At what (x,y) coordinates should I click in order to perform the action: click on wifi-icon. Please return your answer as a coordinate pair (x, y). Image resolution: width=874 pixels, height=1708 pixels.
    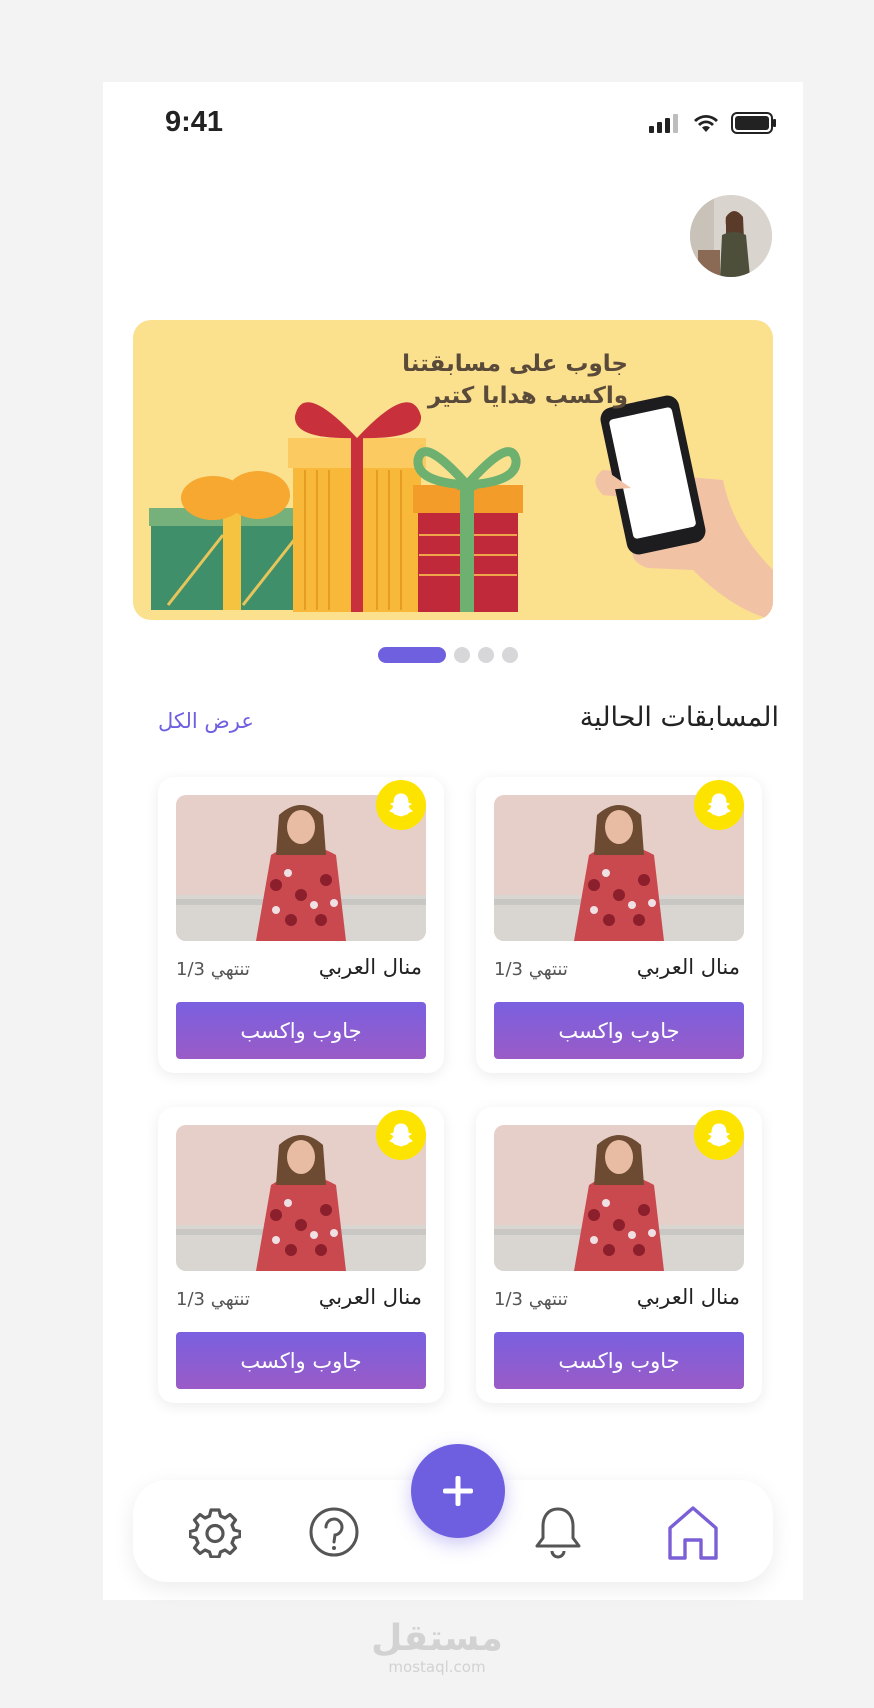
    Looking at the image, I should click on (706, 123).